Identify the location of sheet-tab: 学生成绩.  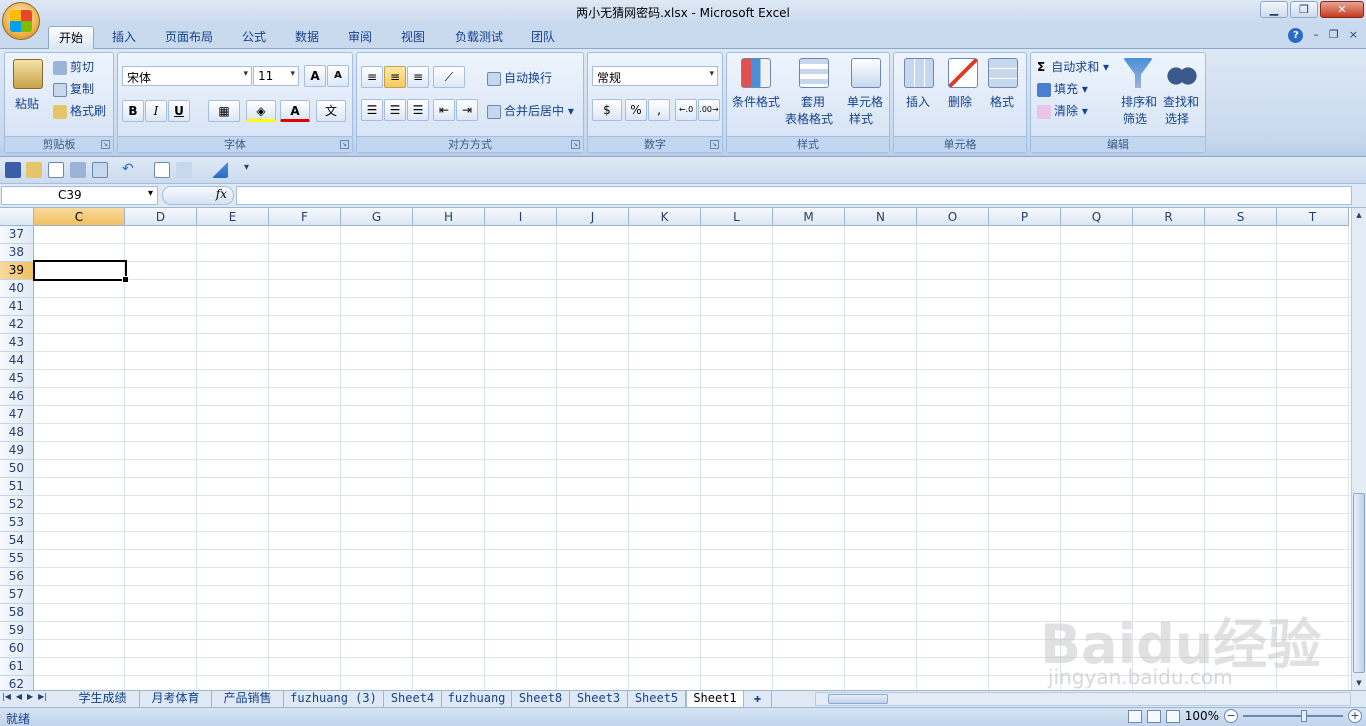
(103, 699).